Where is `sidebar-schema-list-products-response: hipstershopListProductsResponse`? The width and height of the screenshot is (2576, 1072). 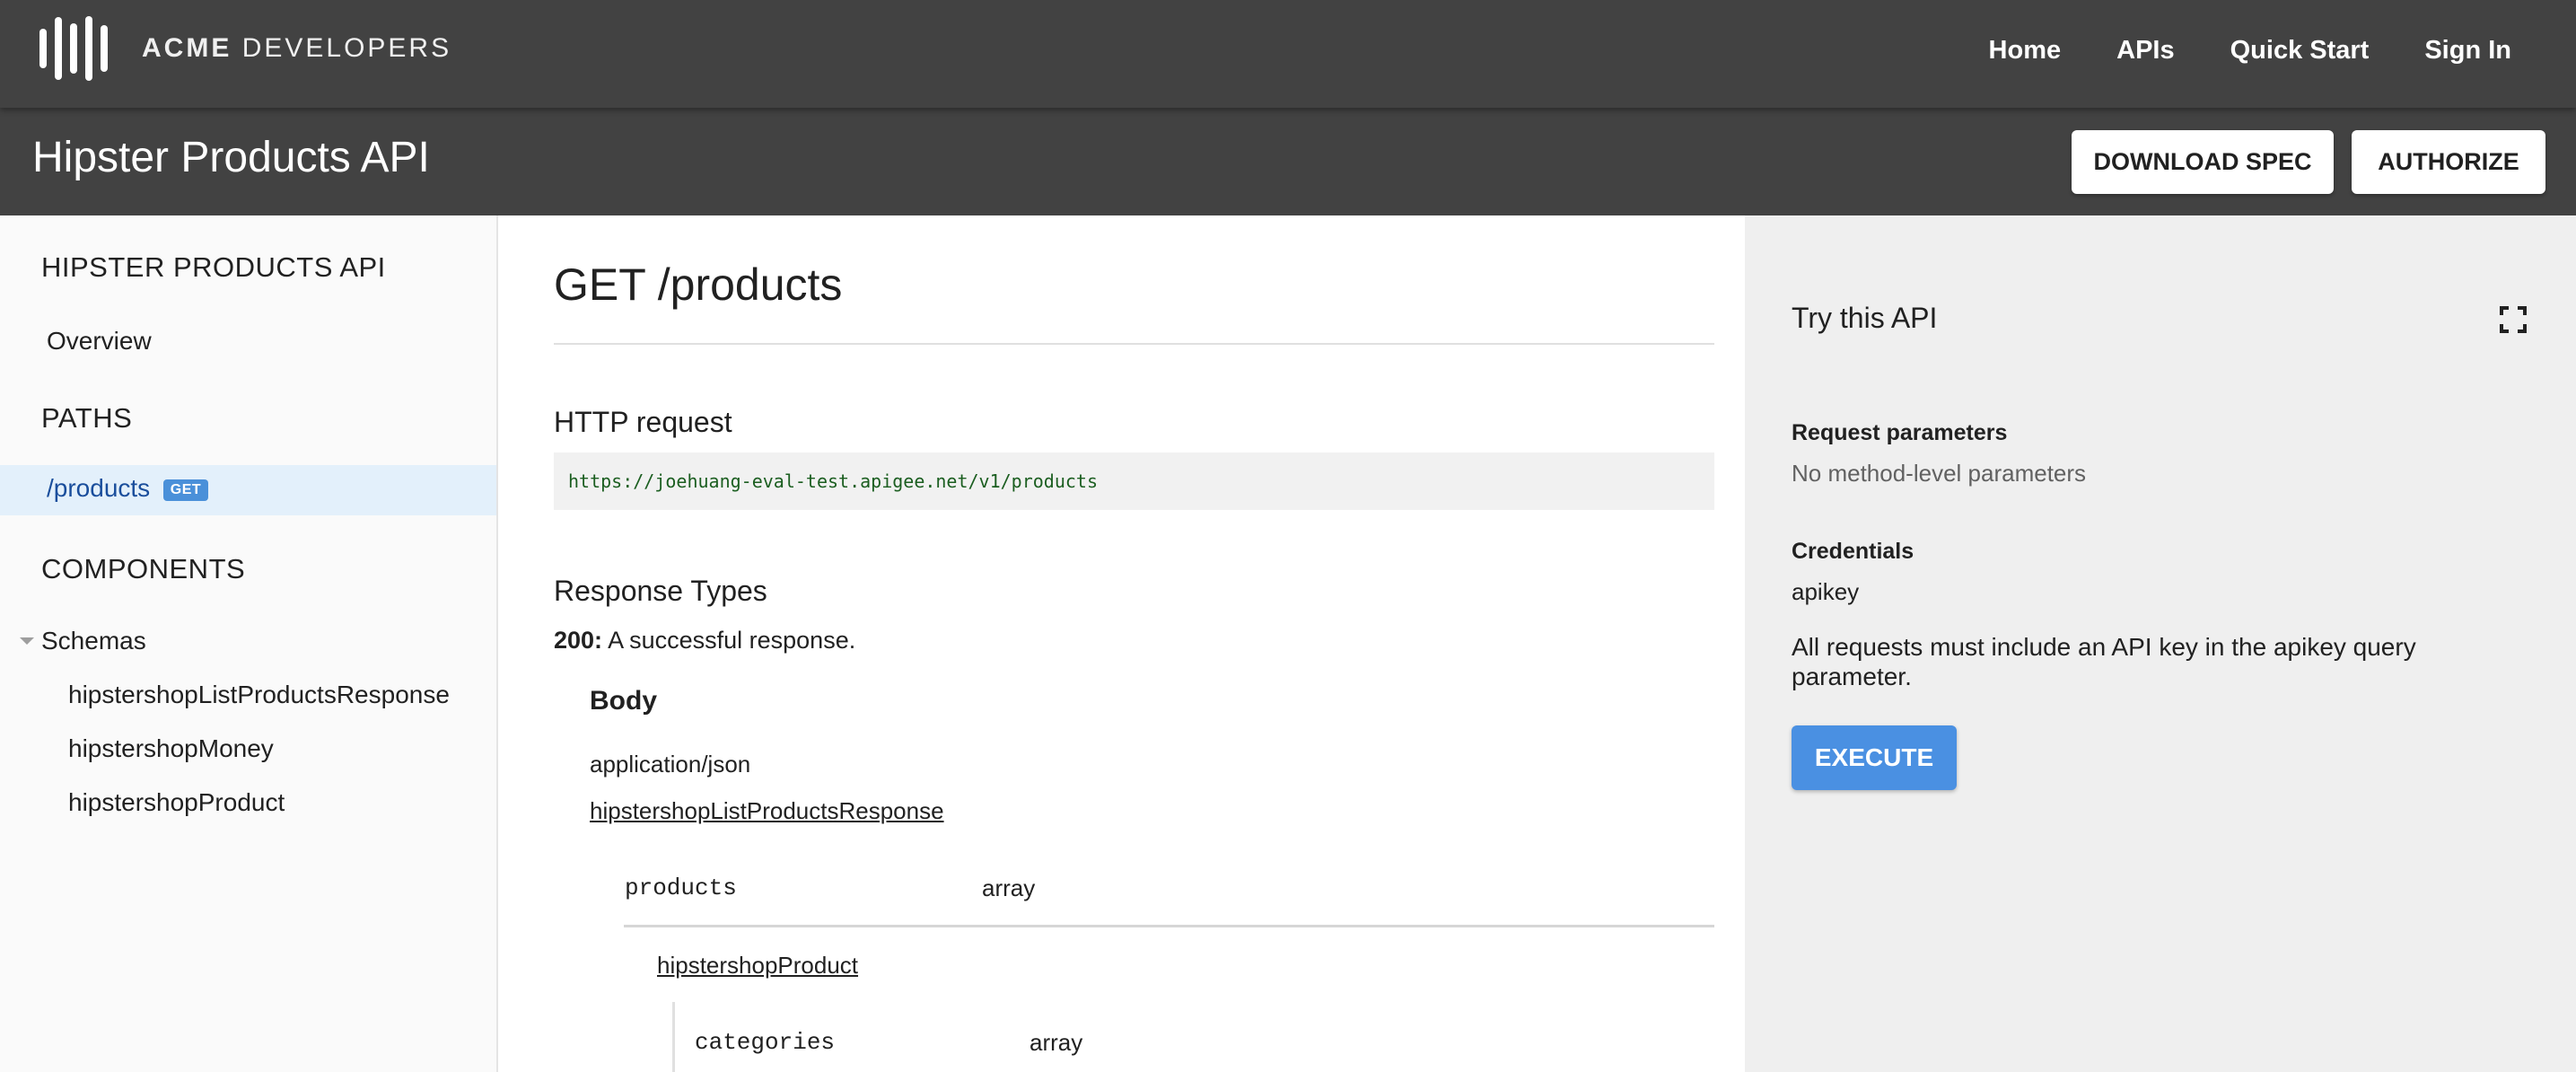
sidebar-schema-list-products-response: hipstershopListProductsResponse is located at coordinates (259, 695).